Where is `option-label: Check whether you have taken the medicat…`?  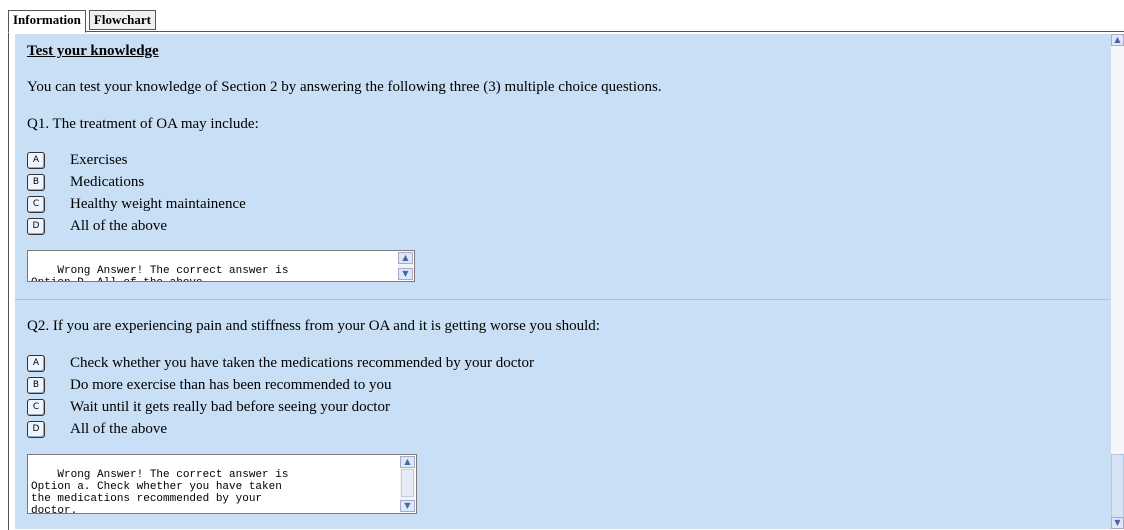
option-label: Check whether you have taken the medicat… is located at coordinates (302, 362).